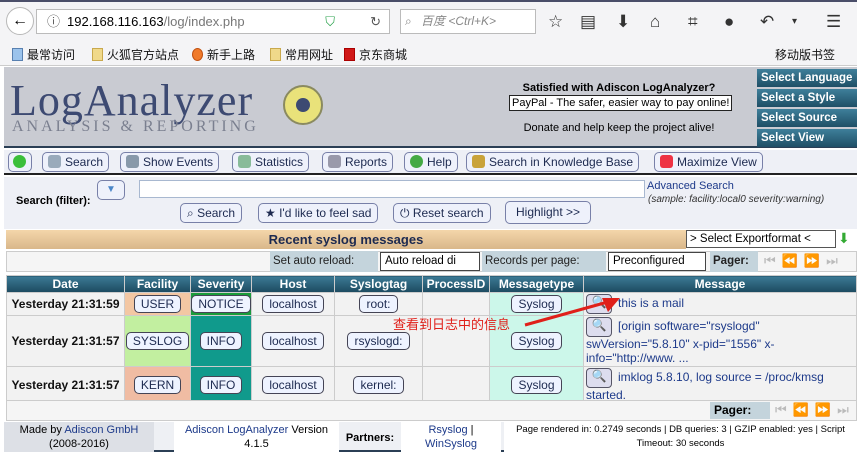 The image size is (857, 456). What do you see at coordinates (221, 284) in the screenshot?
I see `col-severity: Severity` at bounding box center [221, 284].